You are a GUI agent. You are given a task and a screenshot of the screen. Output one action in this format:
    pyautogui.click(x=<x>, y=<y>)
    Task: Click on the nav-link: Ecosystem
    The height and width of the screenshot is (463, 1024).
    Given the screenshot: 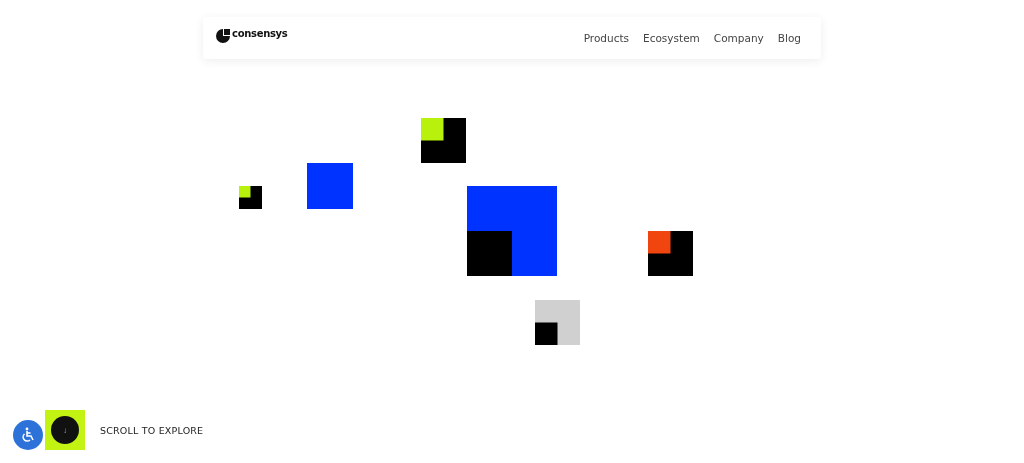 What is the action you would take?
    pyautogui.click(x=671, y=38)
    